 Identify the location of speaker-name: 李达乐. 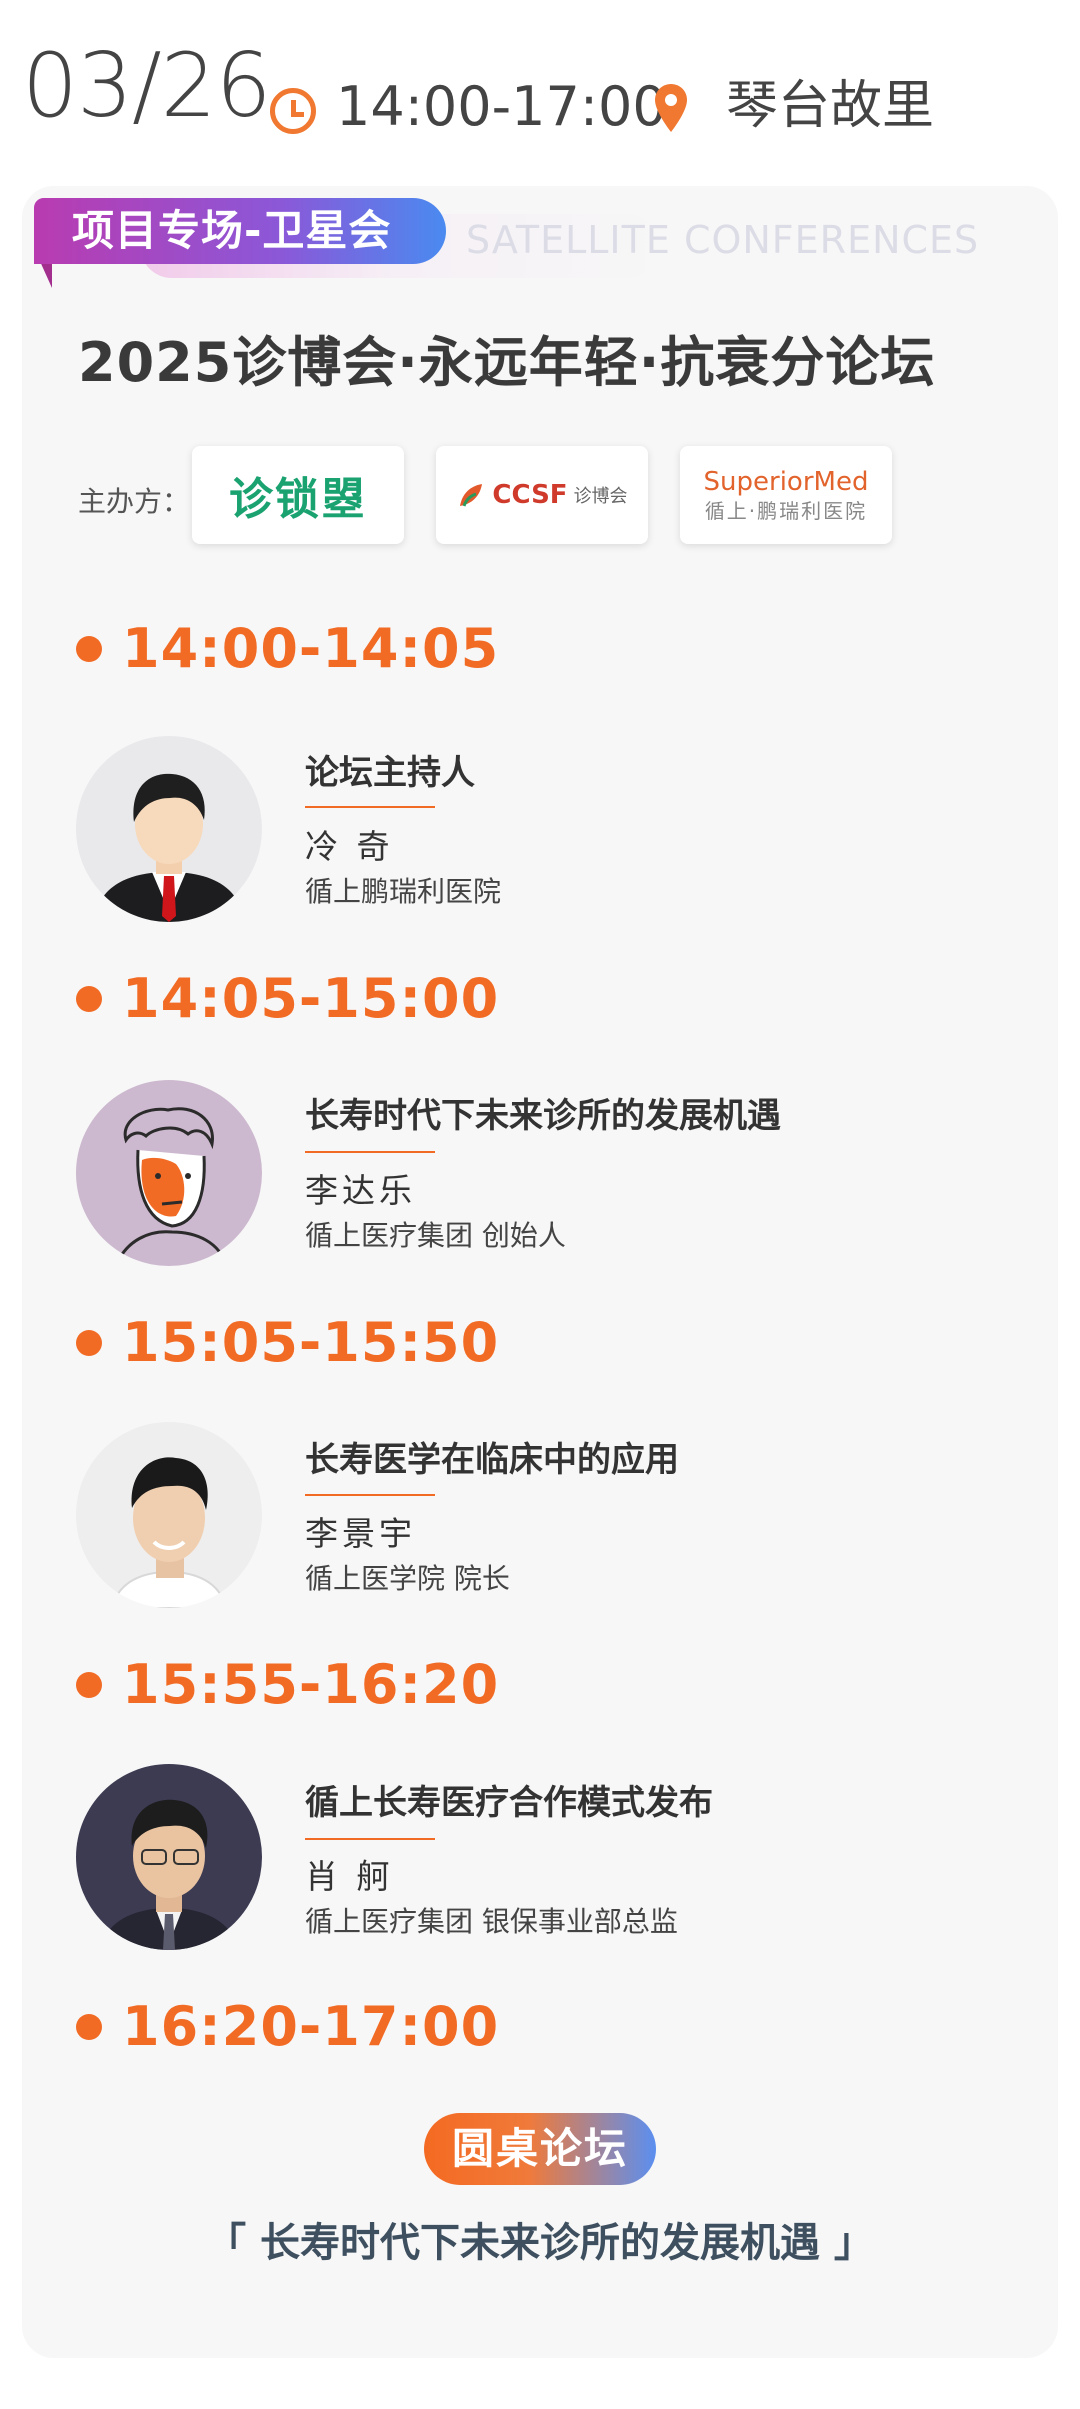
(360, 1190).